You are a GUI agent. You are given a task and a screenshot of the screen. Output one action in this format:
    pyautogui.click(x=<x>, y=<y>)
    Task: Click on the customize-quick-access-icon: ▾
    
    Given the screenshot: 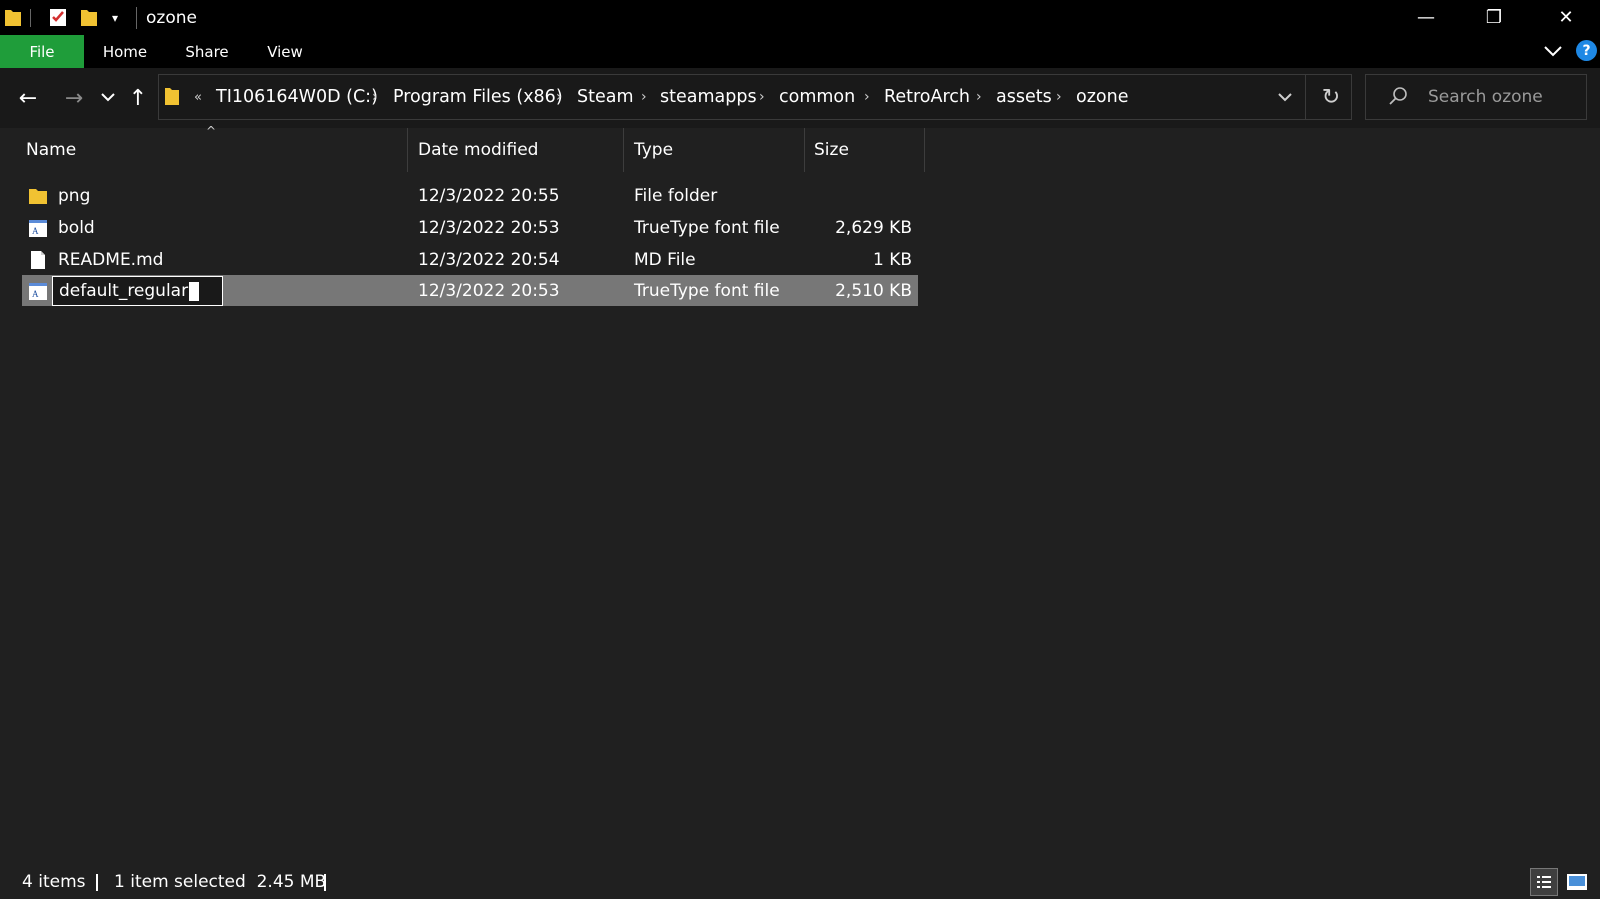 What is the action you would take?
    pyautogui.click(x=115, y=18)
    